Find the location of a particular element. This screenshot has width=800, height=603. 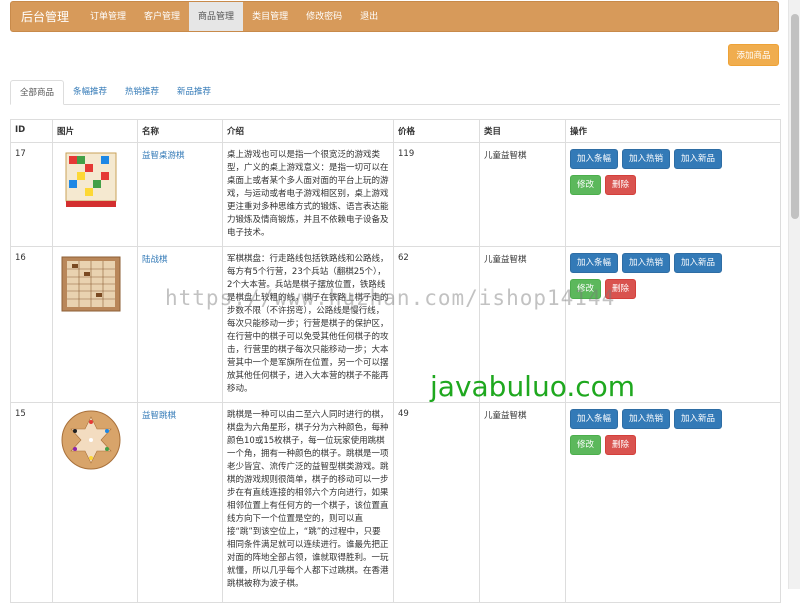

header-image: 图片 is located at coordinates (95, 131).